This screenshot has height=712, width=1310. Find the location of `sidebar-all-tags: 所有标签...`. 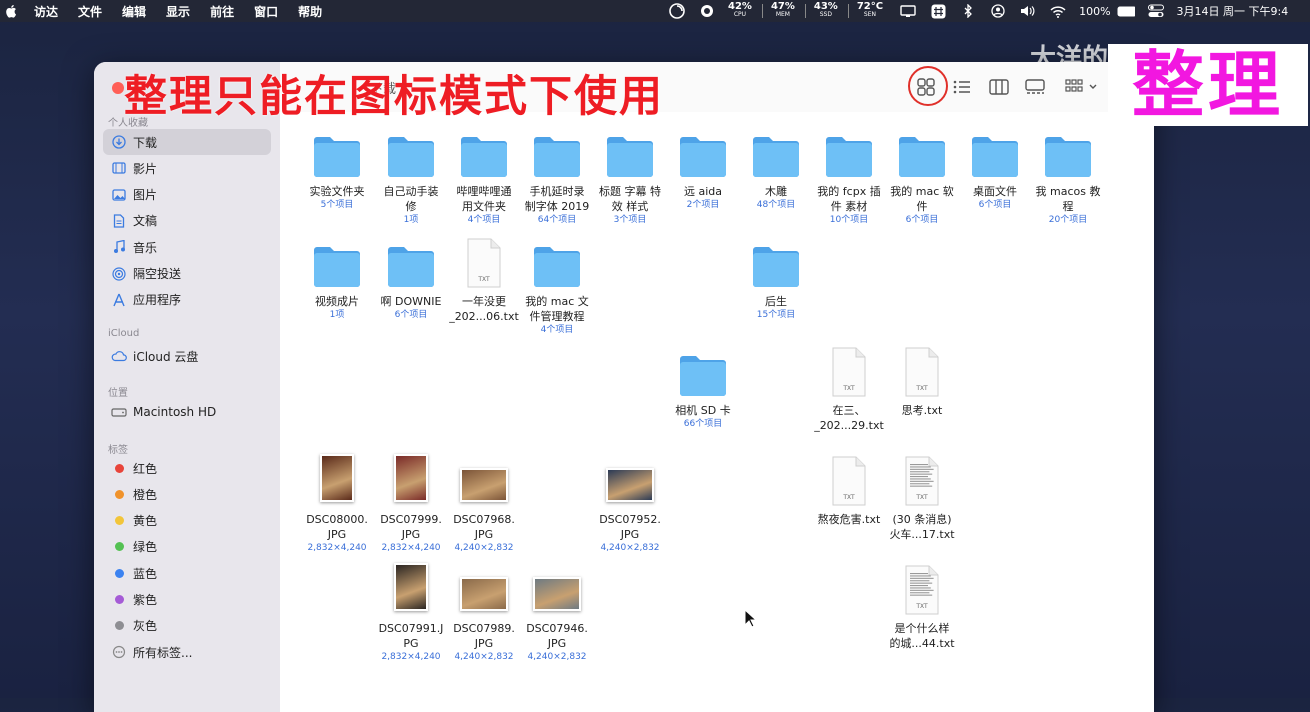

sidebar-all-tags: 所有标签... is located at coordinates (187, 652).